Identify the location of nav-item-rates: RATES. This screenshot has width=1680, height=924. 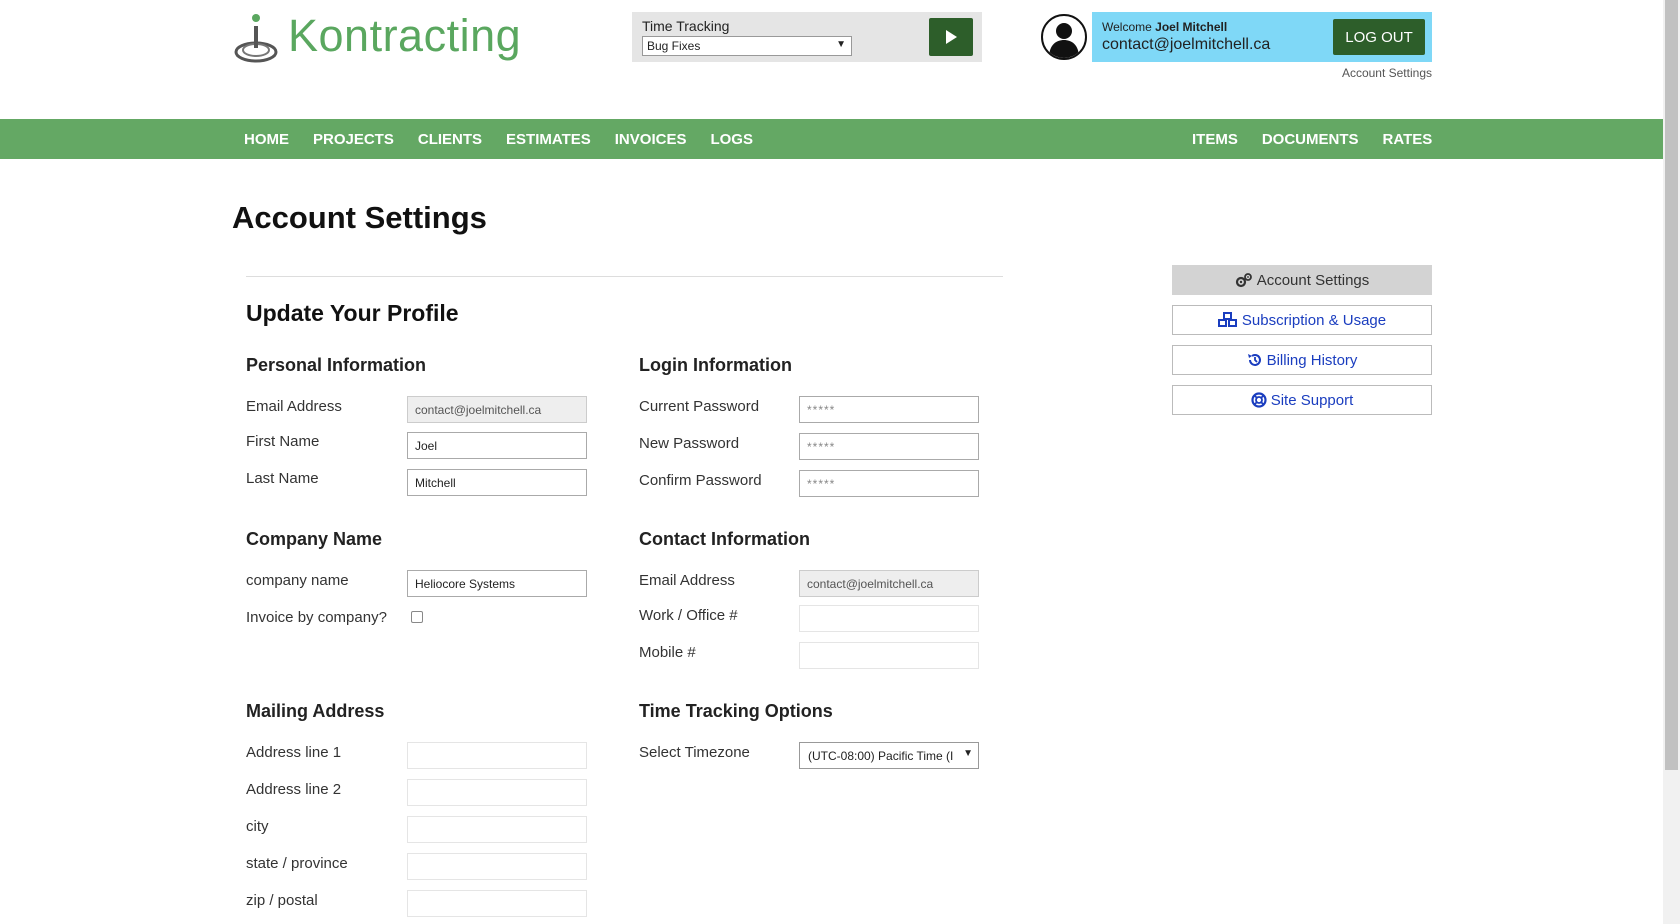
(1408, 139).